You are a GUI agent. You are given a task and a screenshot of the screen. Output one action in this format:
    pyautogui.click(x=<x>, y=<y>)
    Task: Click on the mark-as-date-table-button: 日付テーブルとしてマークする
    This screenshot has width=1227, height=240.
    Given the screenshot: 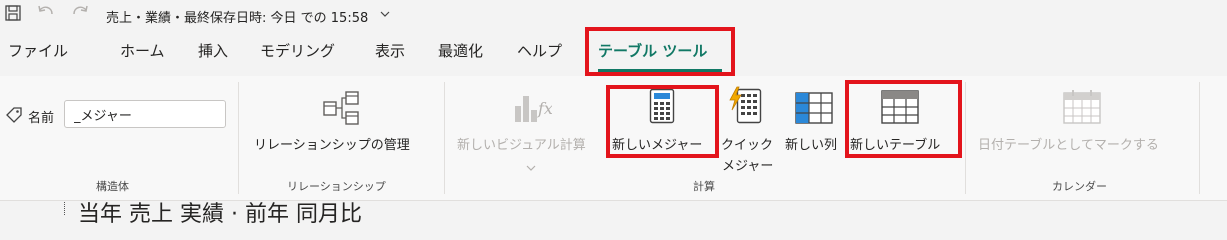 What is the action you would take?
    pyautogui.click(x=1068, y=143)
    